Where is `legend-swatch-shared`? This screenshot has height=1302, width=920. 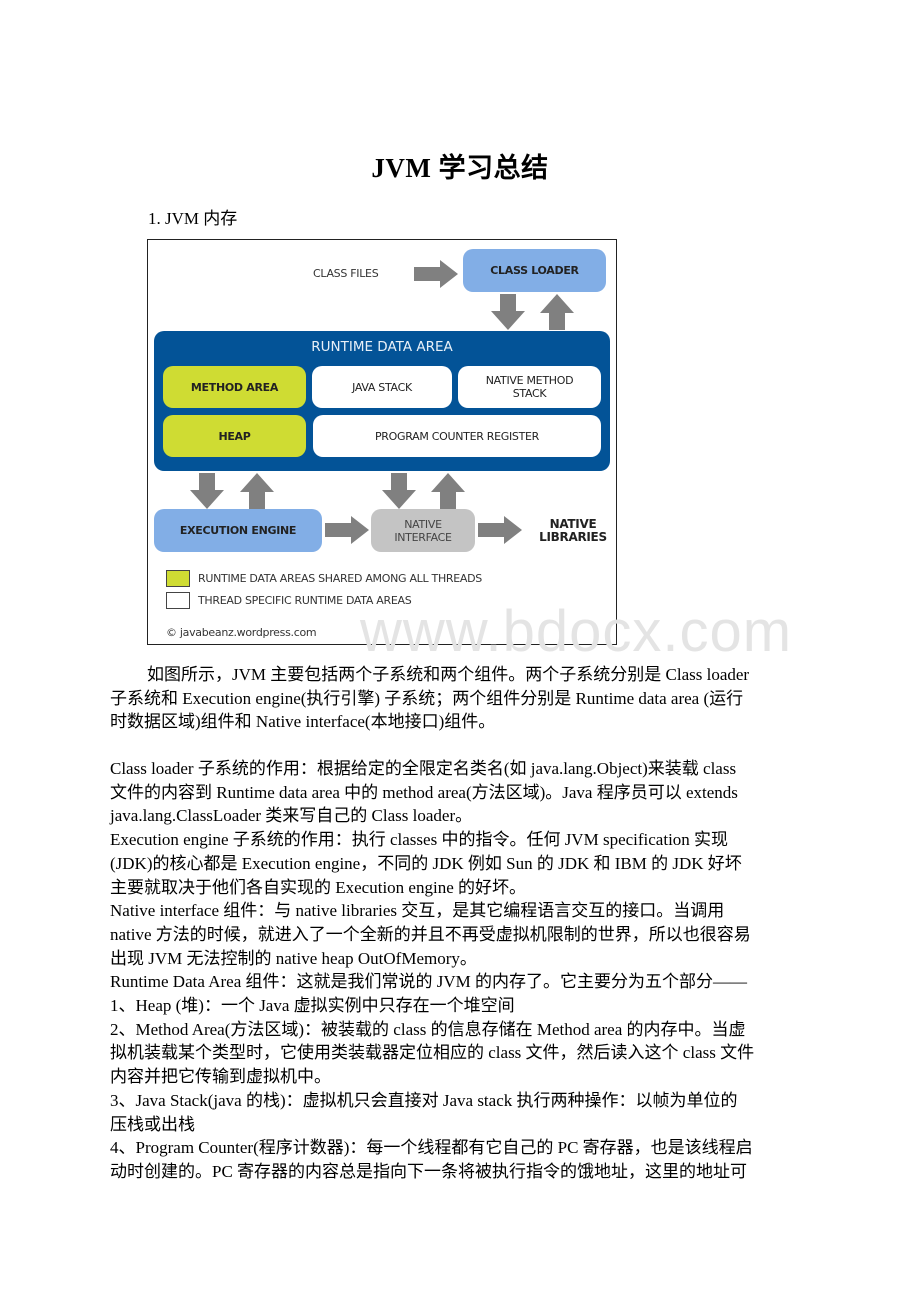 legend-swatch-shared is located at coordinates (178, 578).